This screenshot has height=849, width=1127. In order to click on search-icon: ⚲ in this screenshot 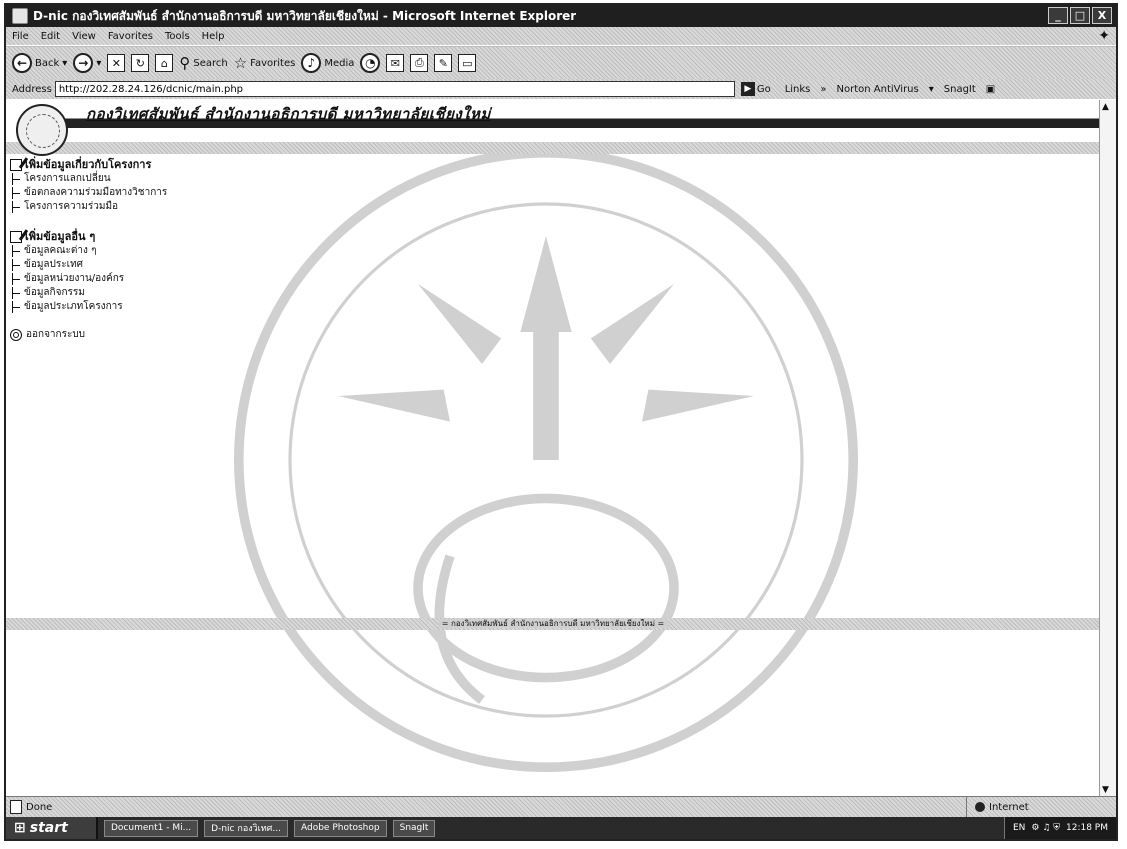, I will do `click(185, 63)`.